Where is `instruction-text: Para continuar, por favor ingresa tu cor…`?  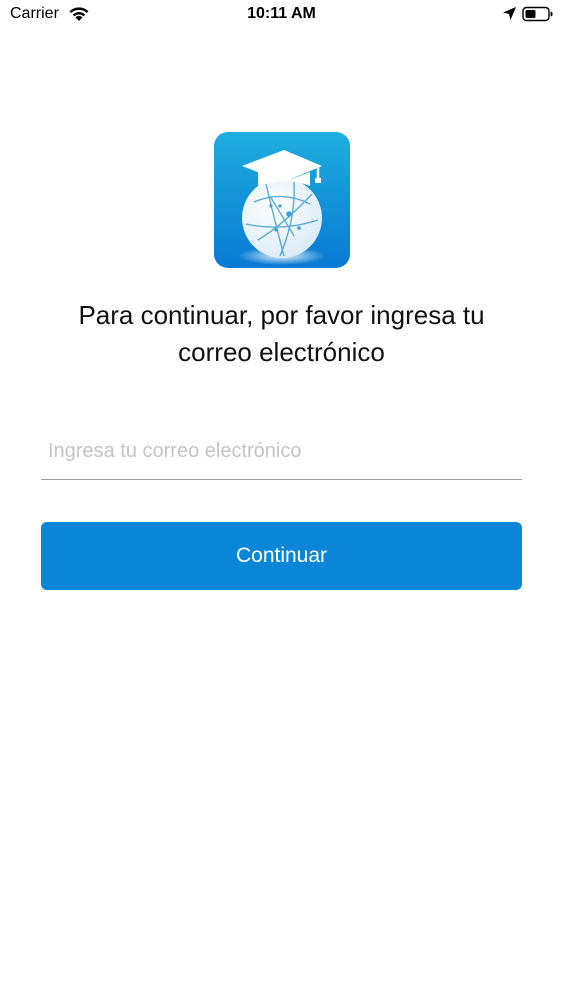
instruction-text: Para continuar, por favor ingresa tu cor… is located at coordinates (281, 333).